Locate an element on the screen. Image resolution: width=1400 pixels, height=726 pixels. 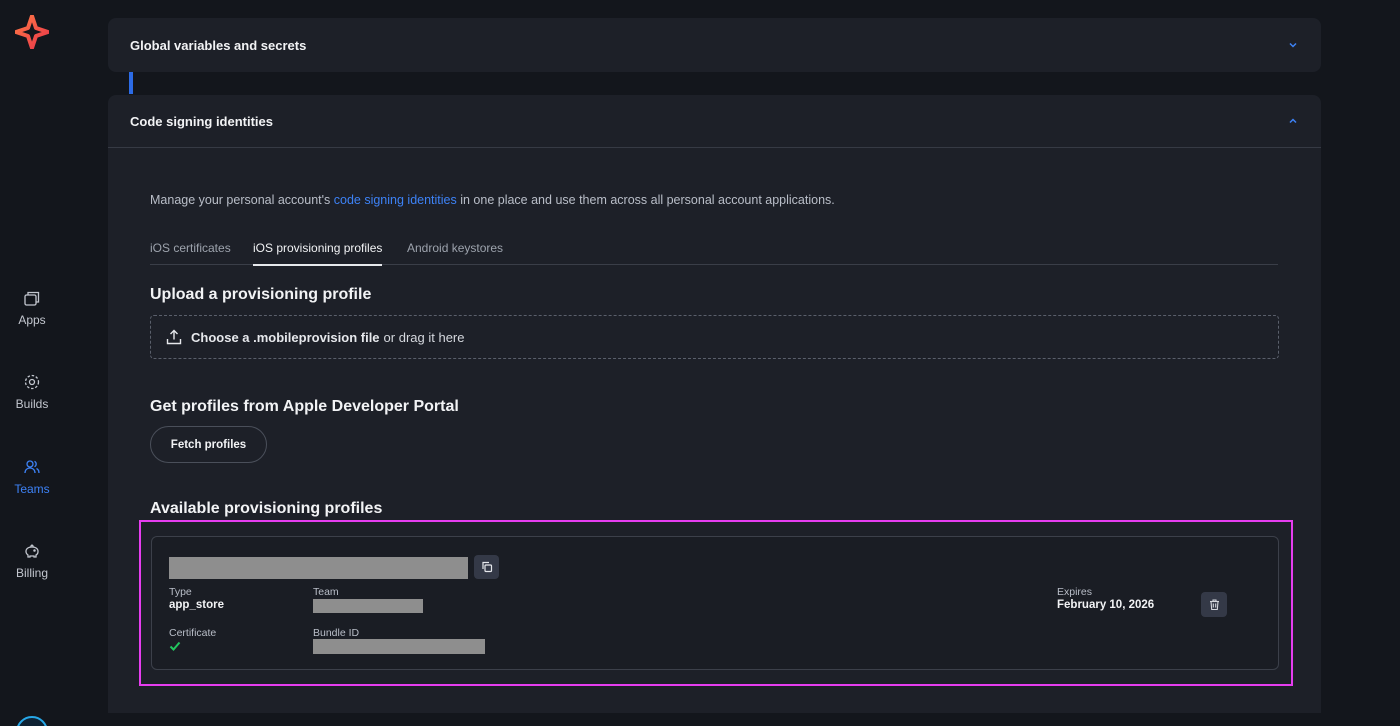
upload-icon is located at coordinates (174, 337).